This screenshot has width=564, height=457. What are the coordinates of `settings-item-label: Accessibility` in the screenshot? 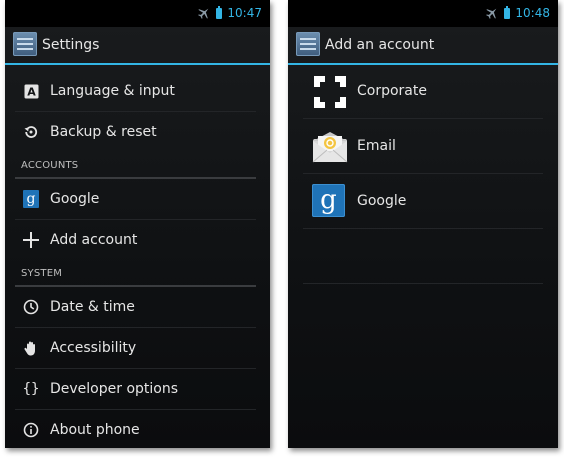 It's located at (93, 348).